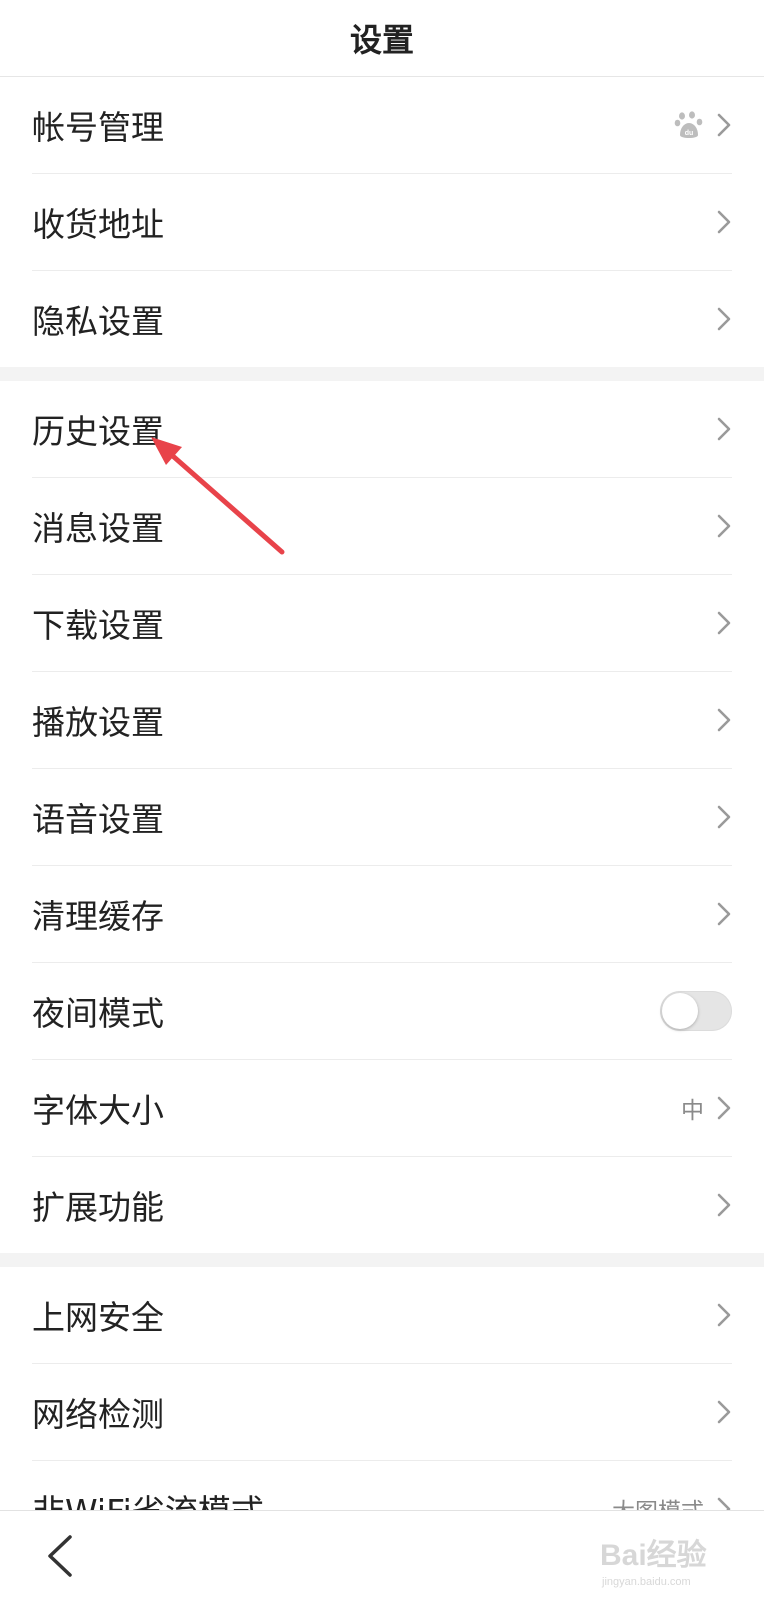 This screenshot has width=764, height=1601. What do you see at coordinates (98, 321) in the screenshot?
I see `settings-item-label: 隐私设置` at bounding box center [98, 321].